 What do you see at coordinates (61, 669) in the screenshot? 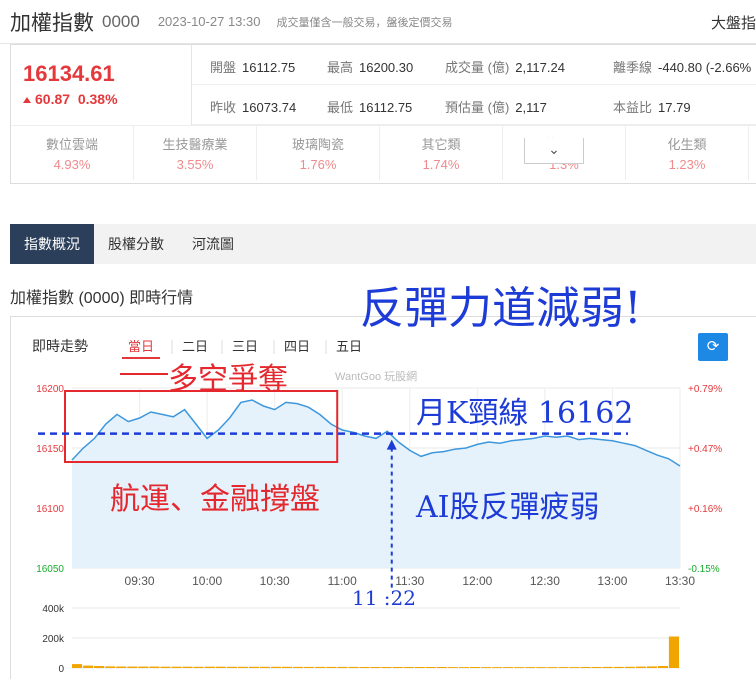
I see `volume-tick-label: 0` at bounding box center [61, 669].